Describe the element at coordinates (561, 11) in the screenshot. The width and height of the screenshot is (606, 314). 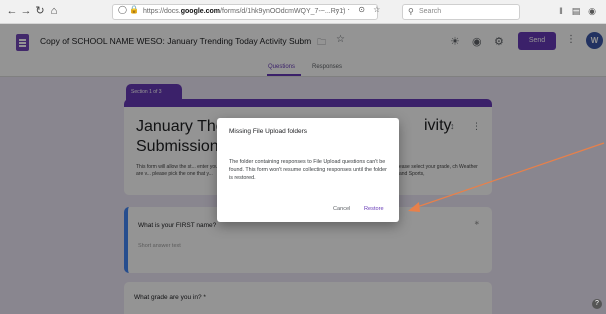
I see `library-icon: ‖` at that location.